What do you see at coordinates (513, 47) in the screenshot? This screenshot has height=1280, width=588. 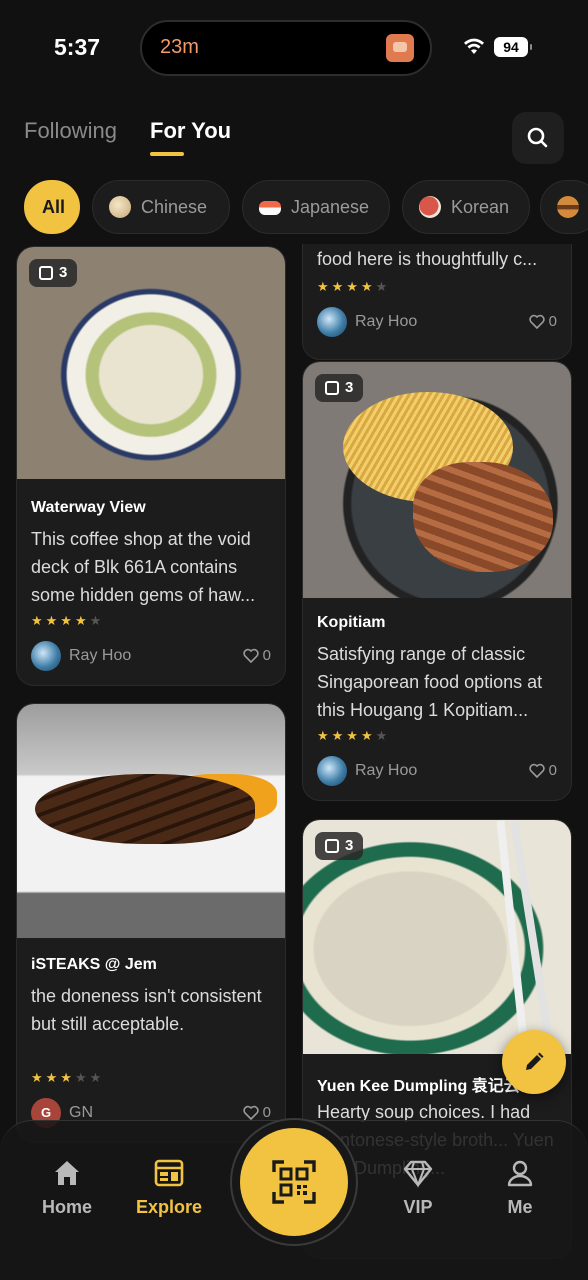 I see `battery-indicator: 94` at bounding box center [513, 47].